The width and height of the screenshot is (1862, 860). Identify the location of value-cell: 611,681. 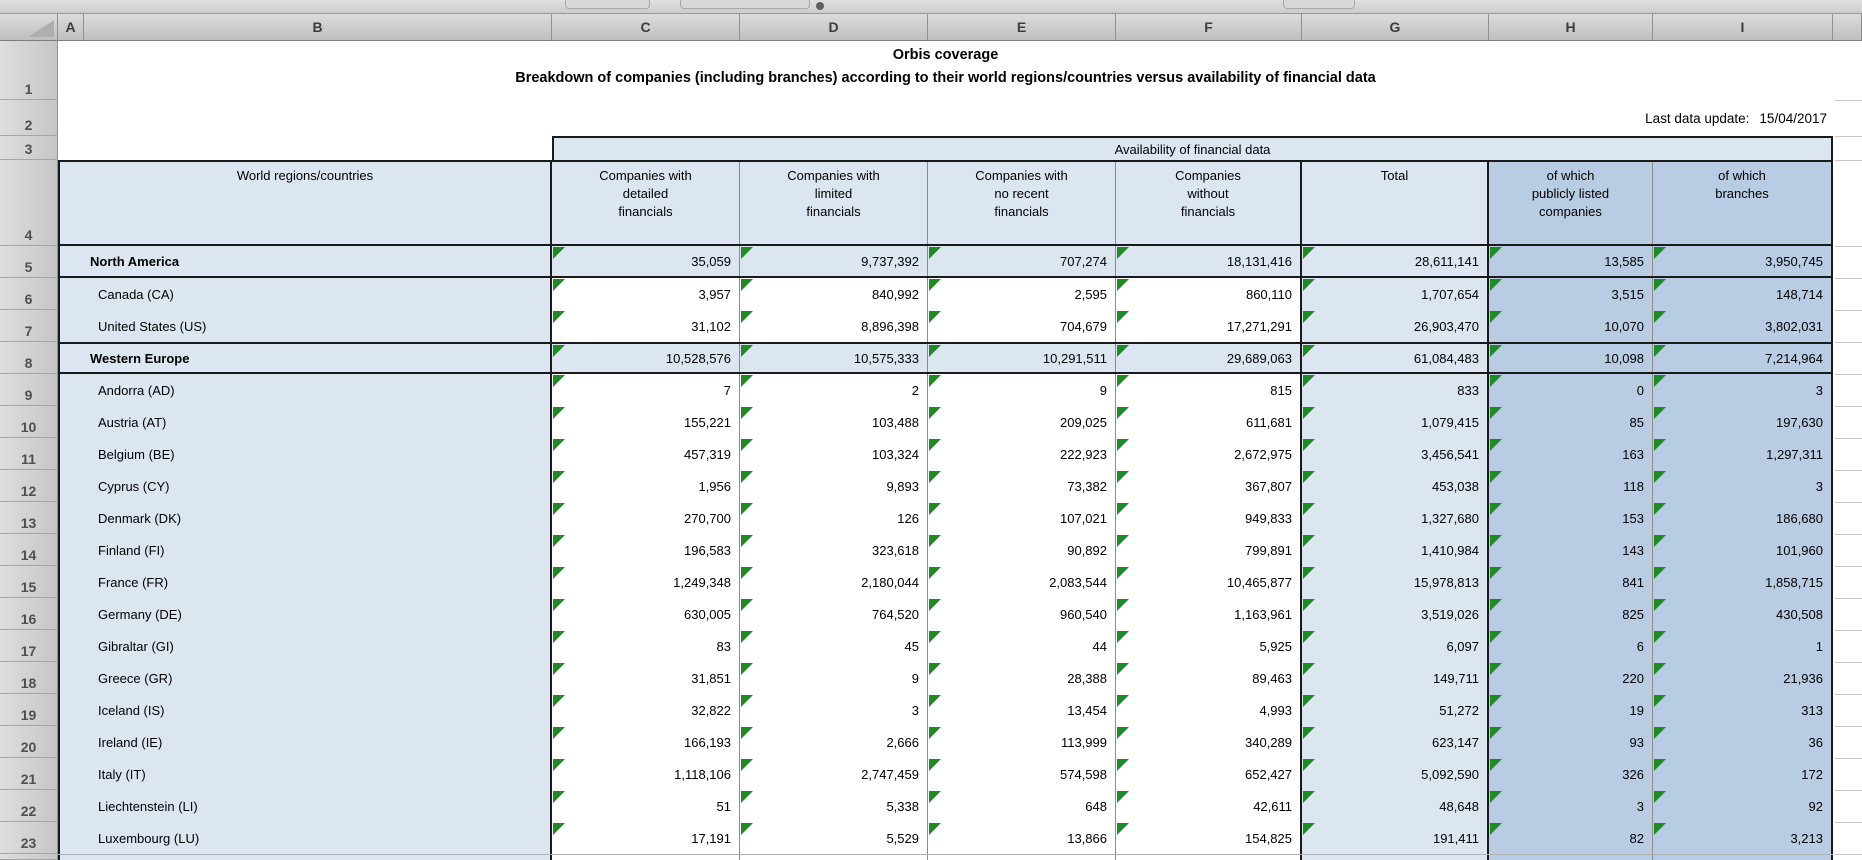
(1209, 422).